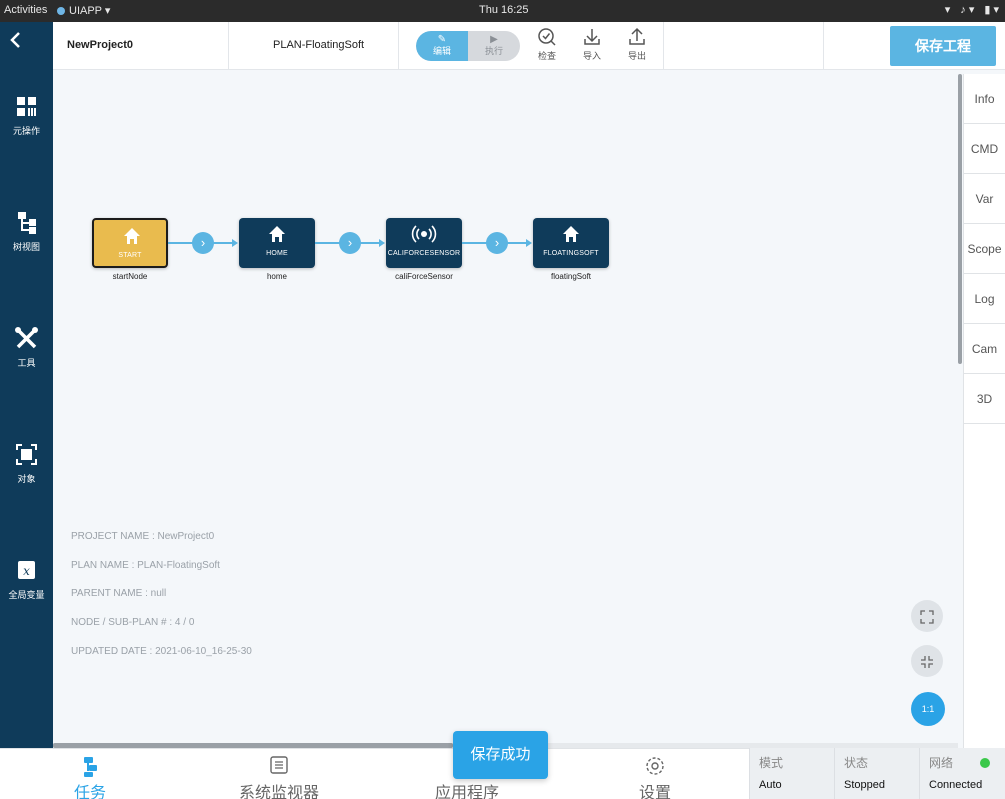  Describe the element at coordinates (26, 46) in the screenshot. I see `back-button` at that location.